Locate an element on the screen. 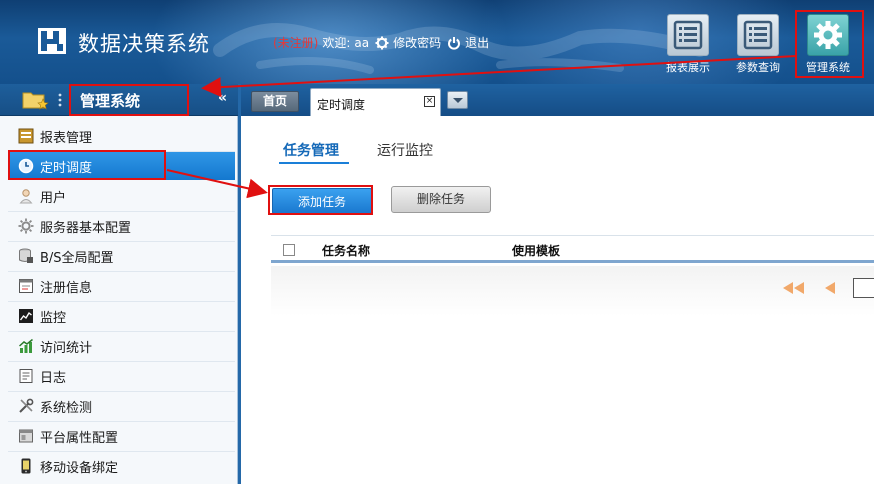 This screenshot has height=484, width=874. tab-label: 定时调度 is located at coordinates (341, 105).